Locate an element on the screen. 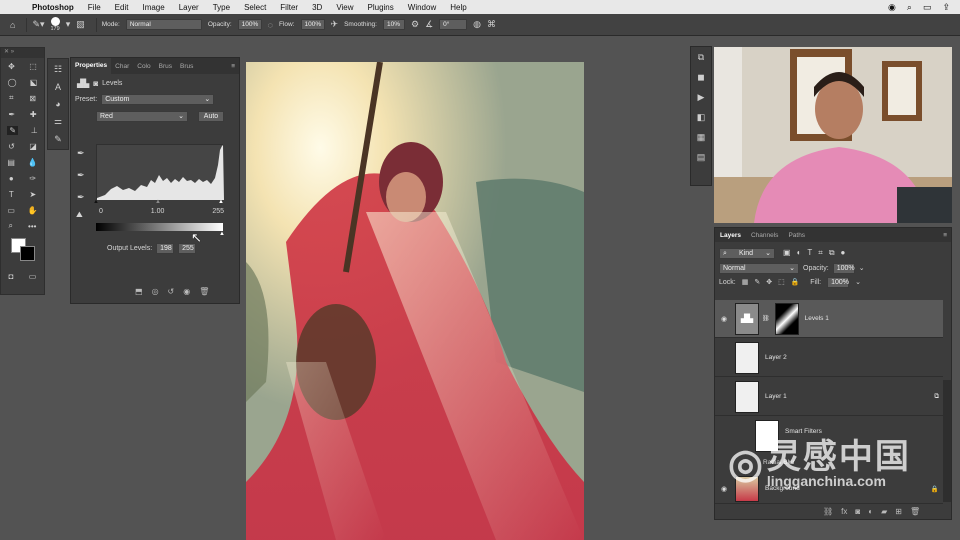 Image resolution: width=960 pixels, height=540 pixels. gamma-input-slider: ▲ is located at coordinates (158, 202).